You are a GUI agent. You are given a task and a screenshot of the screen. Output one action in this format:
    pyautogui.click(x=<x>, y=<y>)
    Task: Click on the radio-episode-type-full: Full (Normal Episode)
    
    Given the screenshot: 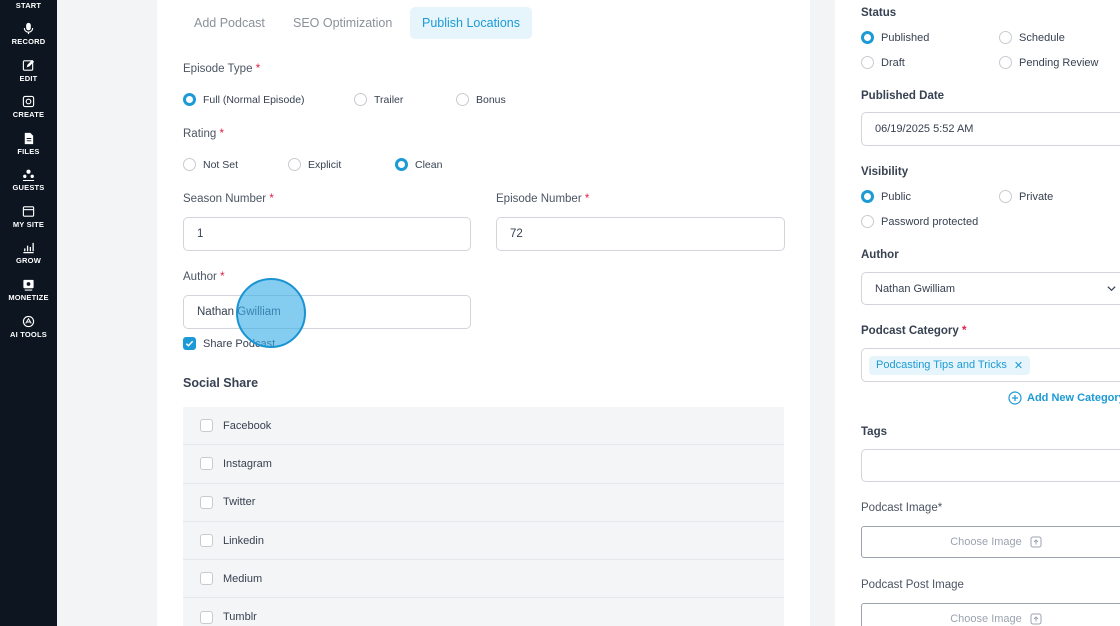 What is the action you would take?
    pyautogui.click(x=244, y=99)
    